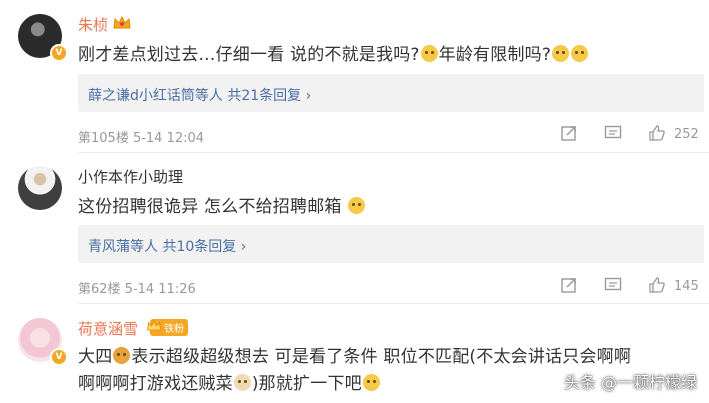 This screenshot has width=709, height=403. Describe the element at coordinates (686, 286) in the screenshot. I see `like-count: 145` at that location.